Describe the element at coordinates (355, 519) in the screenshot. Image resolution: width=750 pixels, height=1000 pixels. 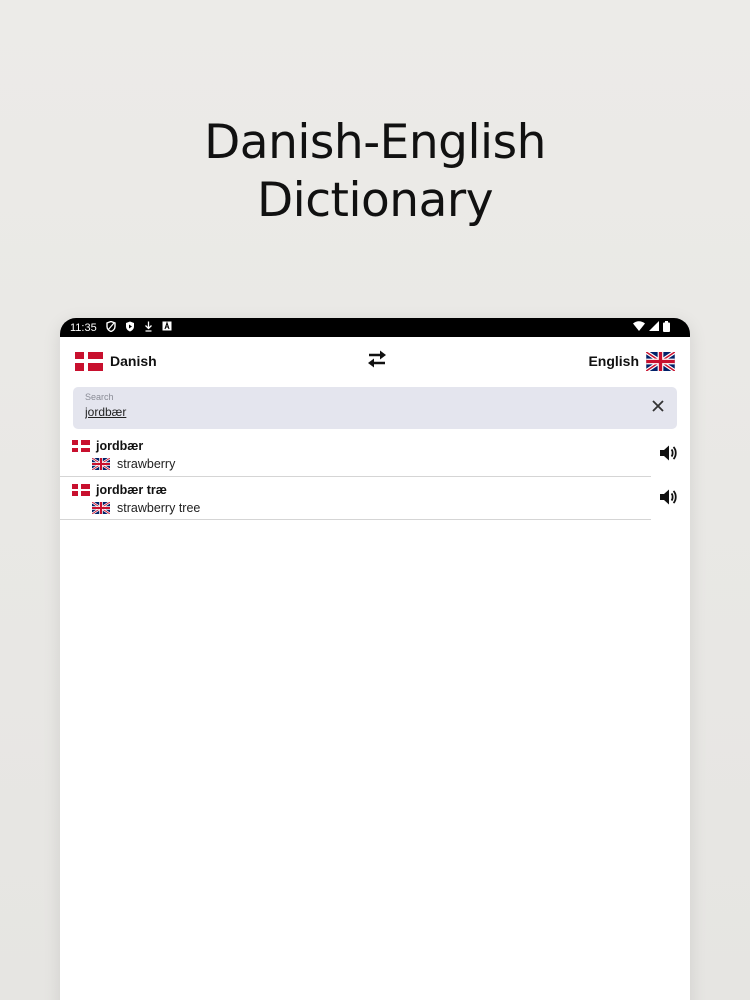
I see `divider` at that location.